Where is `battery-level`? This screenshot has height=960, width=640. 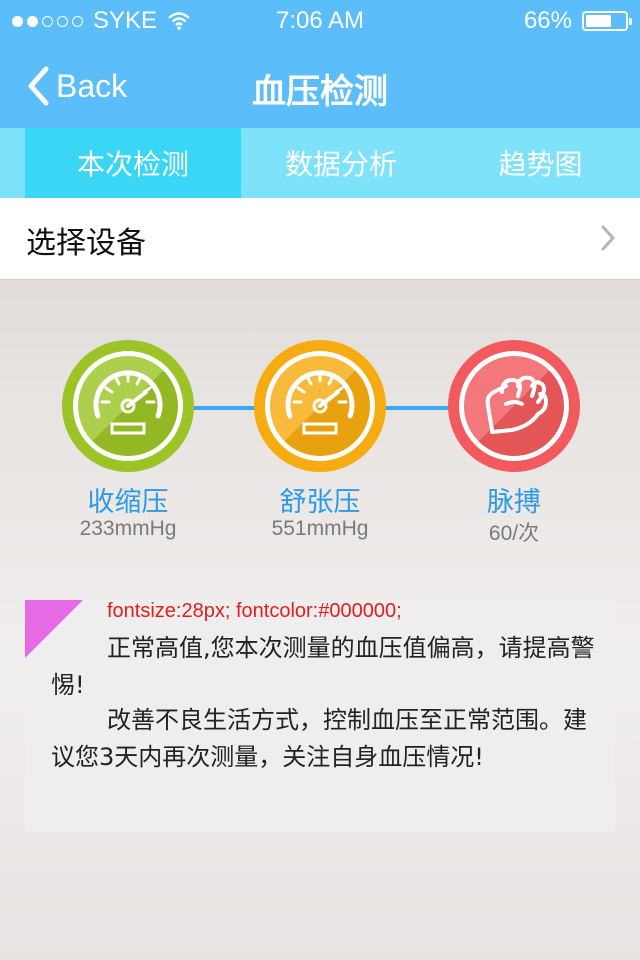 battery-level is located at coordinates (598, 21).